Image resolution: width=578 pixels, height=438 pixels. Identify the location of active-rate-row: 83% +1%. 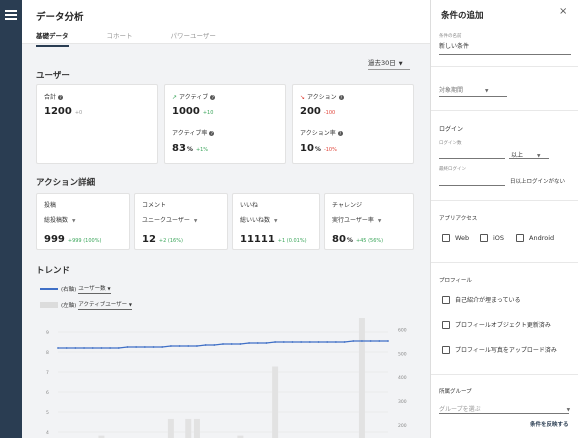
(190, 148).